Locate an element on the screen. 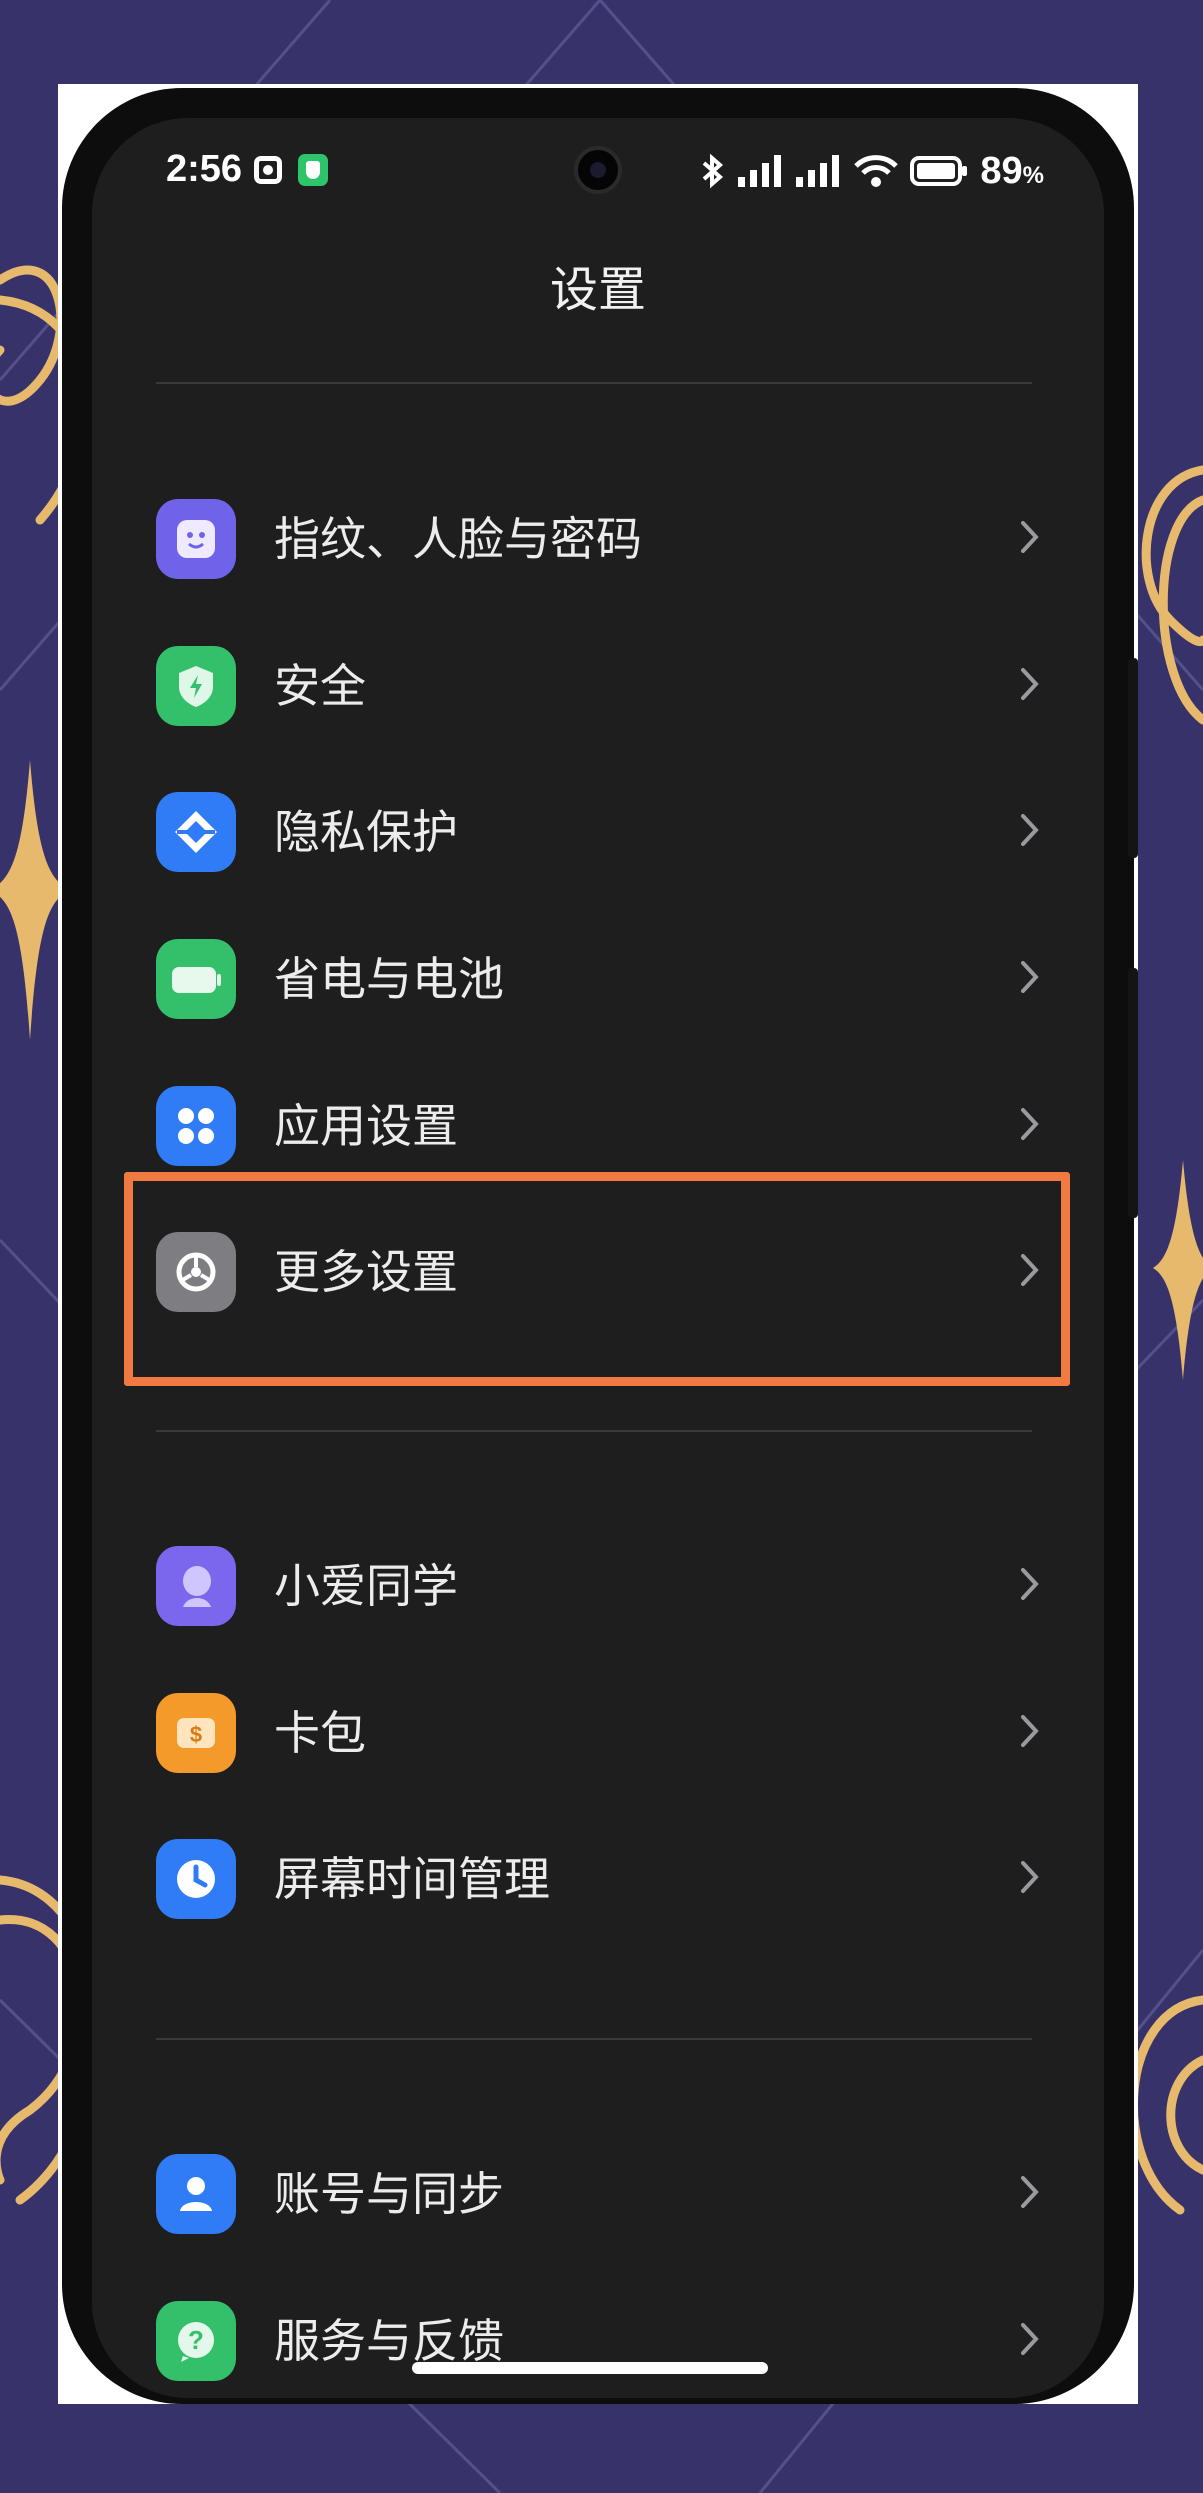 This screenshot has width=1203, height=2493. settings-item-label: 安全 is located at coordinates (320, 686).